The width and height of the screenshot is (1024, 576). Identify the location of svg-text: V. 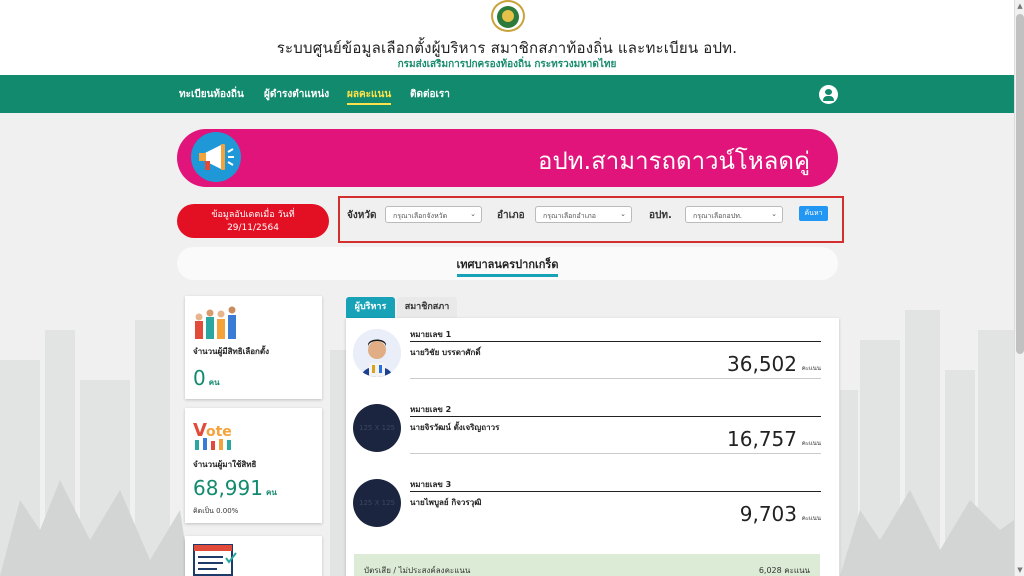
(200, 430).